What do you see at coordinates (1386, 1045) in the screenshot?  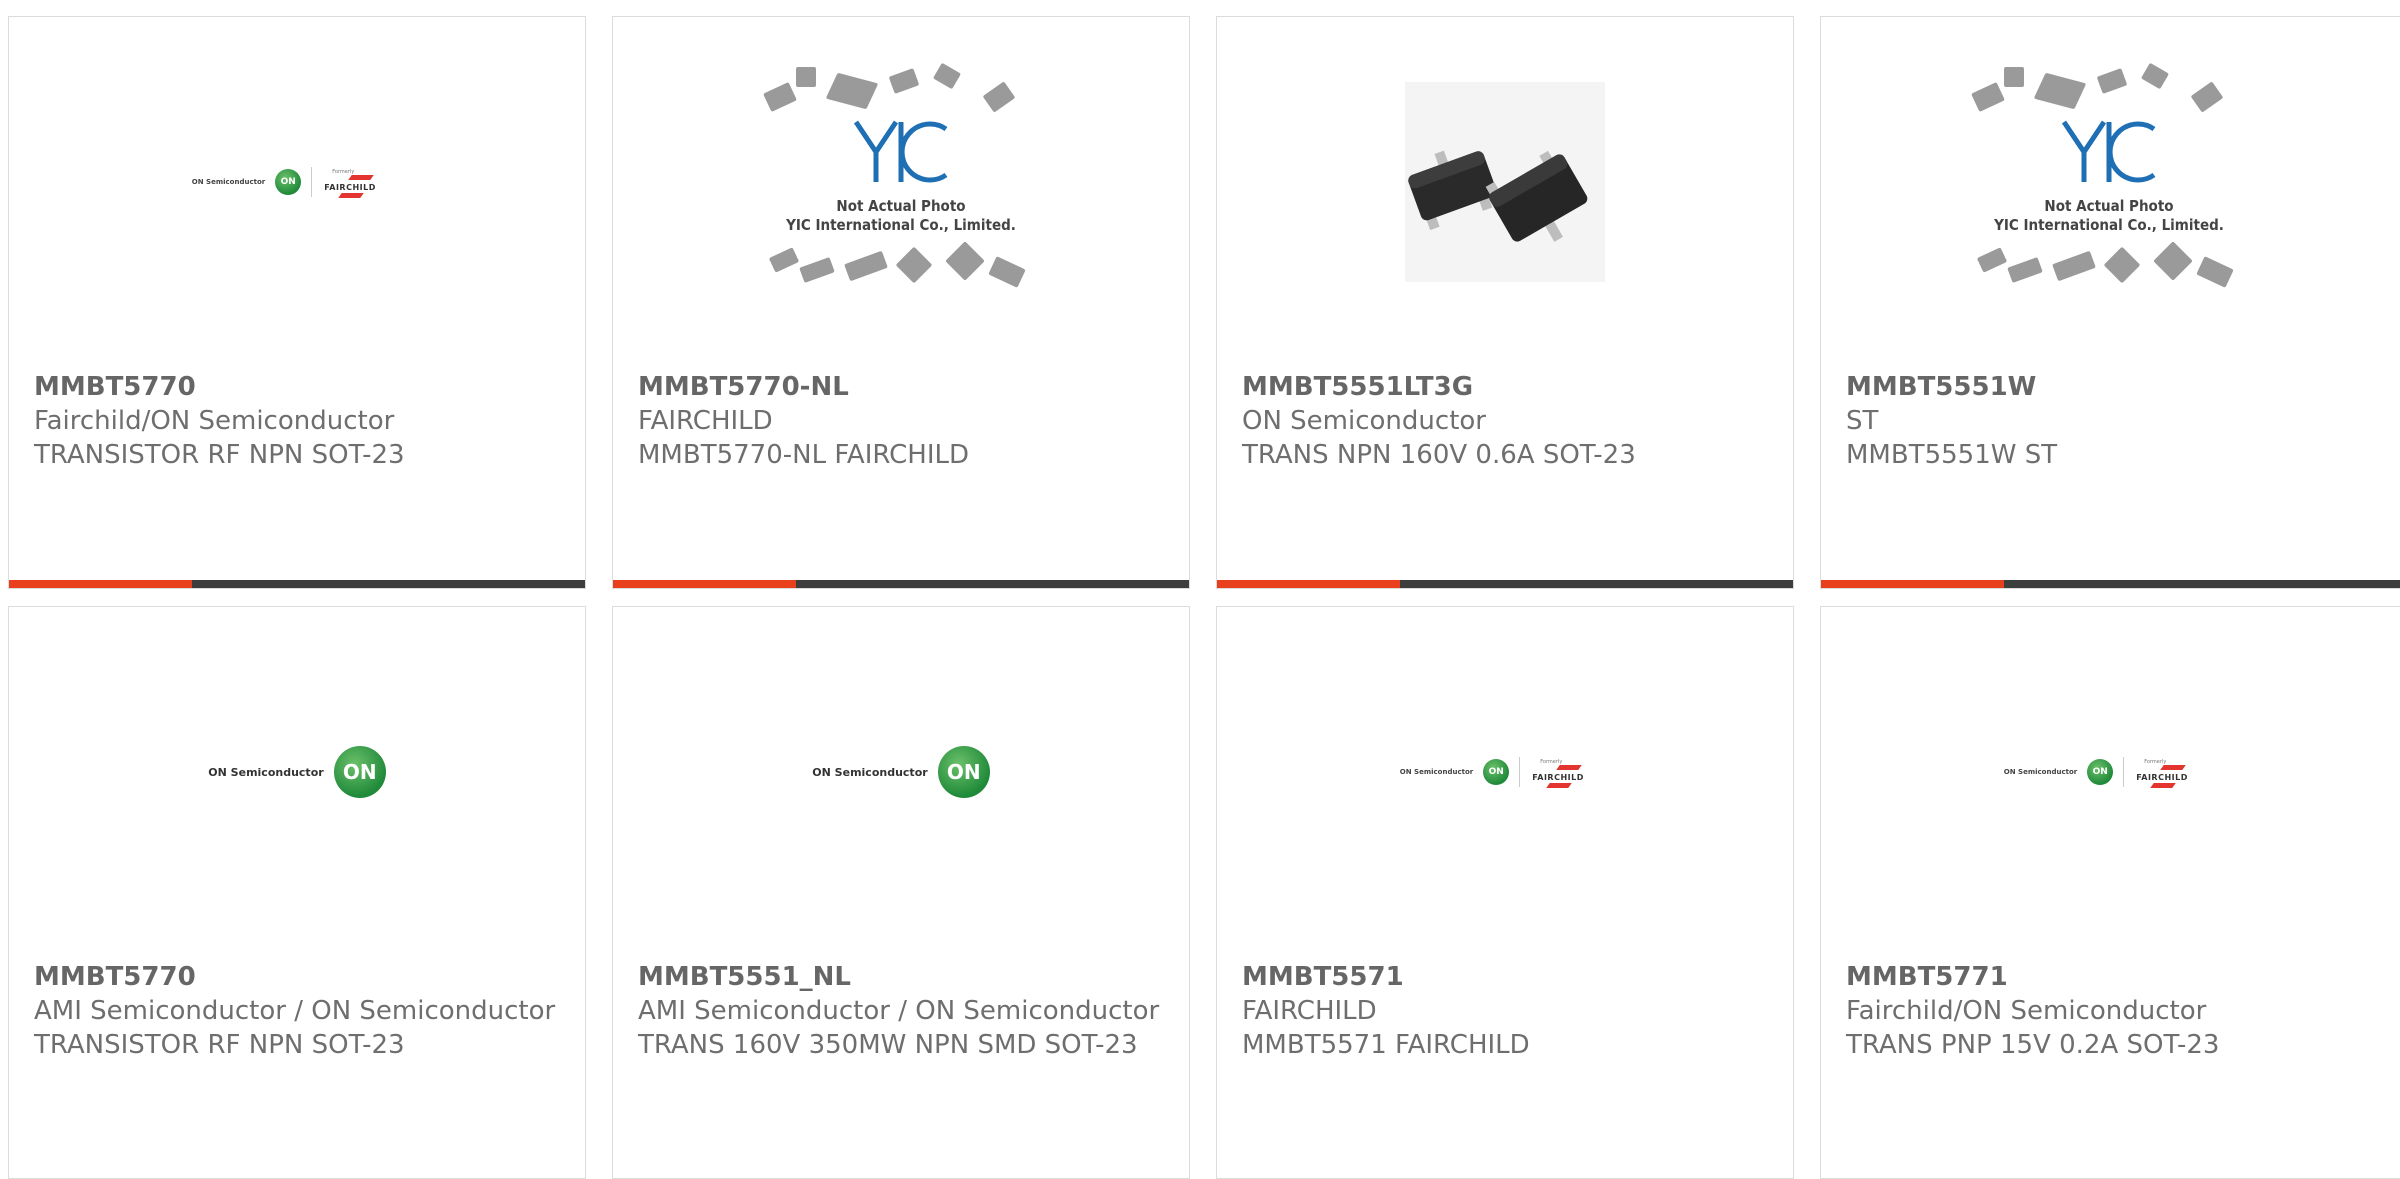 I see `description: MMBT5571 FAIRCHILD` at bounding box center [1386, 1045].